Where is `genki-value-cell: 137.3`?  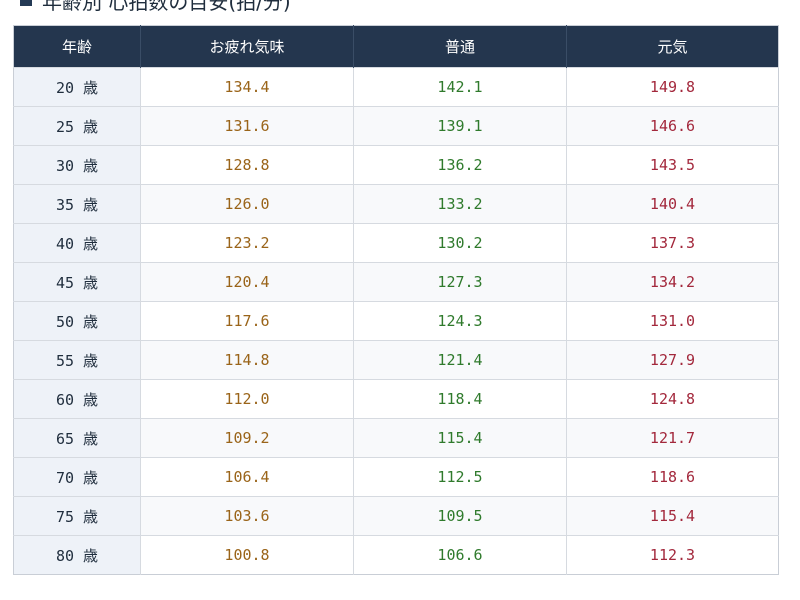 genki-value-cell: 137.3 is located at coordinates (672, 243).